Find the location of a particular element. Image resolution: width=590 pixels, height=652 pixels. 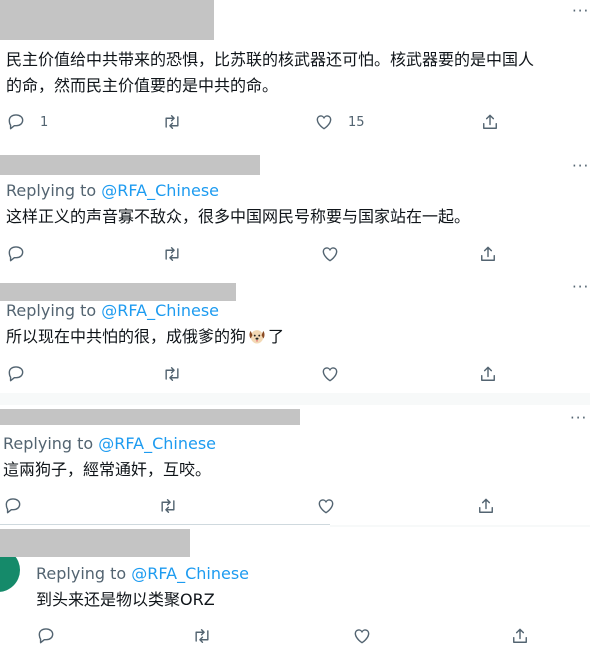

tweet-text: 到头来还是物以类聚ORZ is located at coordinates (125, 599).